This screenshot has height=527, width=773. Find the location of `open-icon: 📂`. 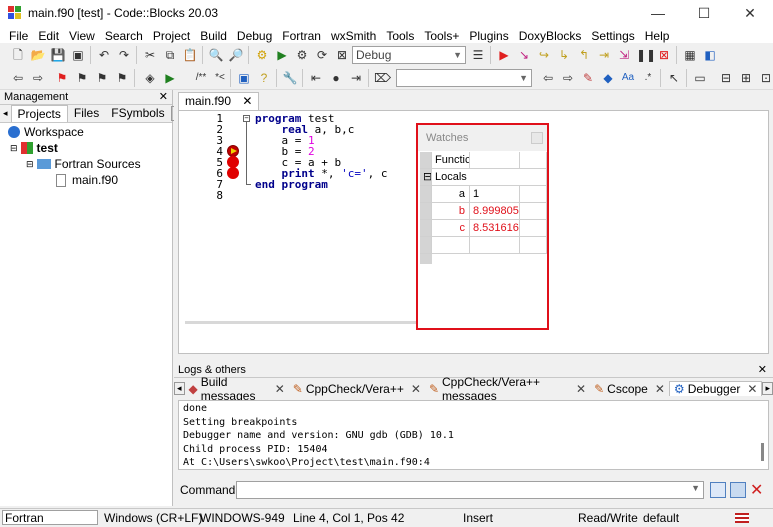

open-icon: 📂 is located at coordinates (38, 55).